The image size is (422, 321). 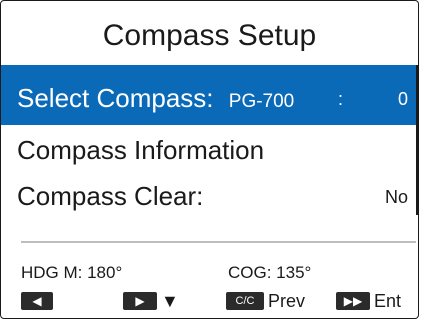 What do you see at coordinates (417, 140) in the screenshot?
I see `scrollbar` at bounding box center [417, 140].